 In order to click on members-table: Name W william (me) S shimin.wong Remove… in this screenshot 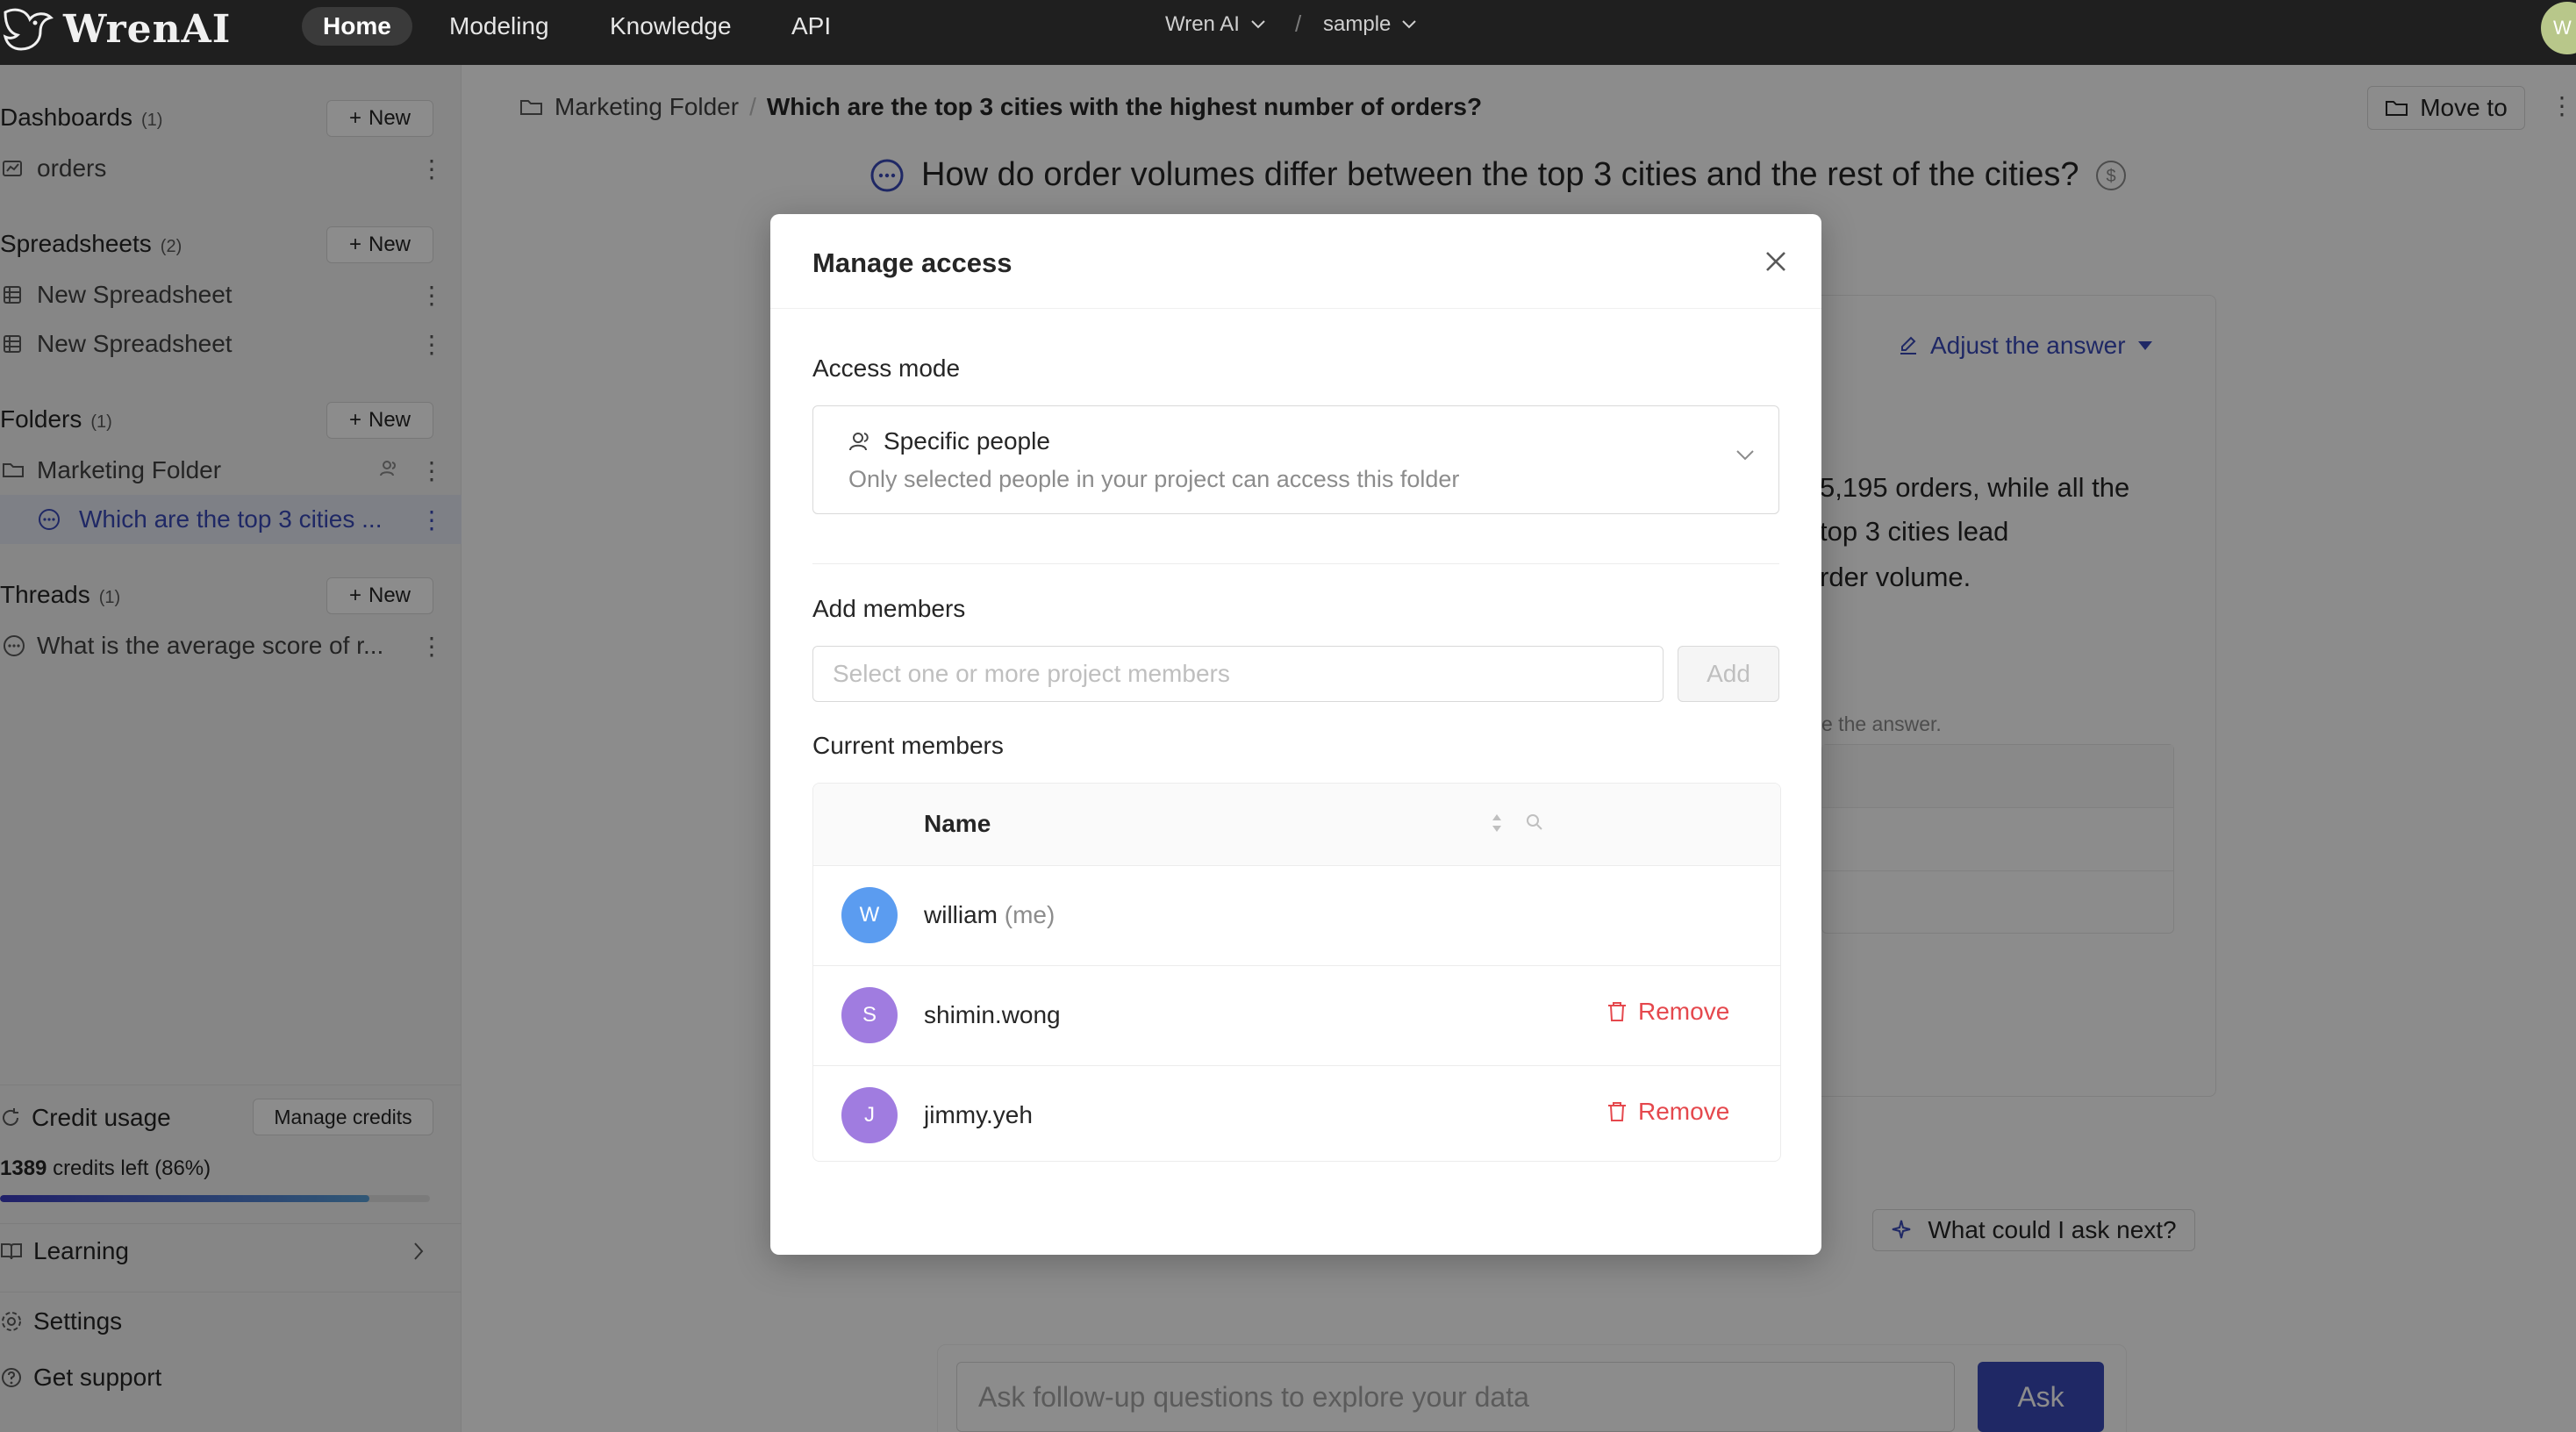, I will do `click(1296, 972)`.